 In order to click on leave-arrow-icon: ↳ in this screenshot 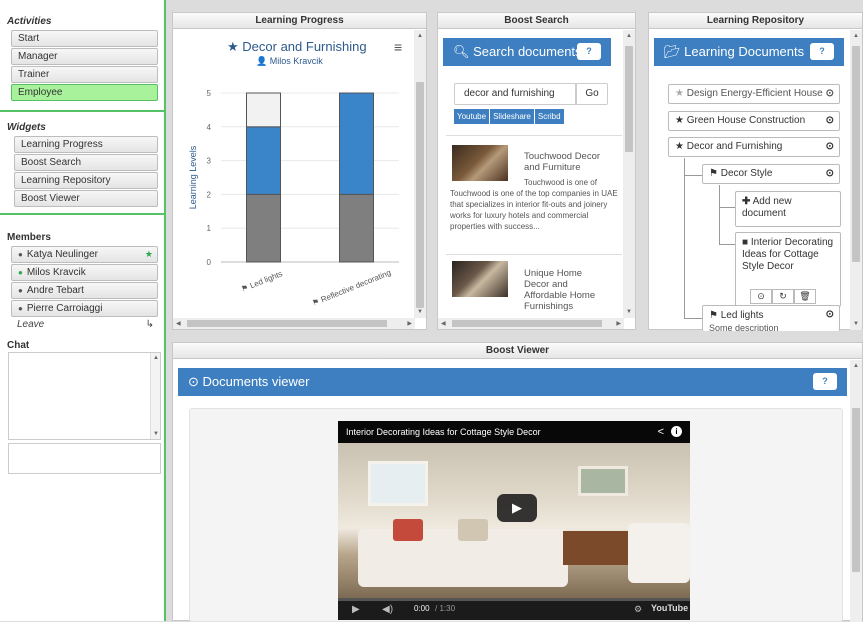, I will do `click(149, 324)`.